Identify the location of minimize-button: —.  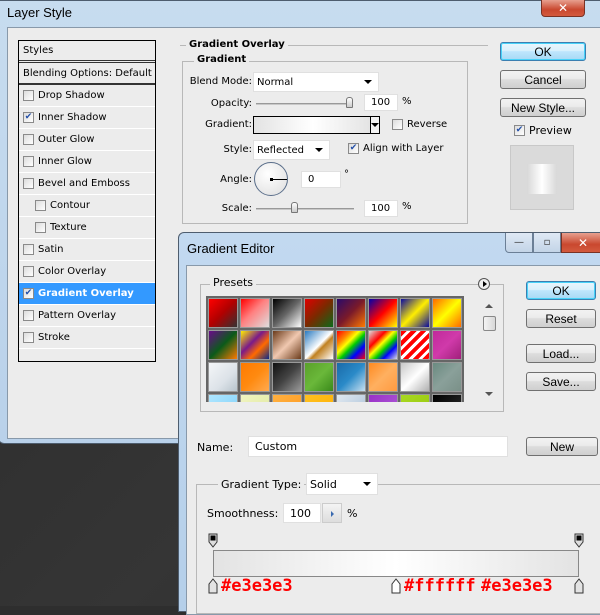
(519, 243).